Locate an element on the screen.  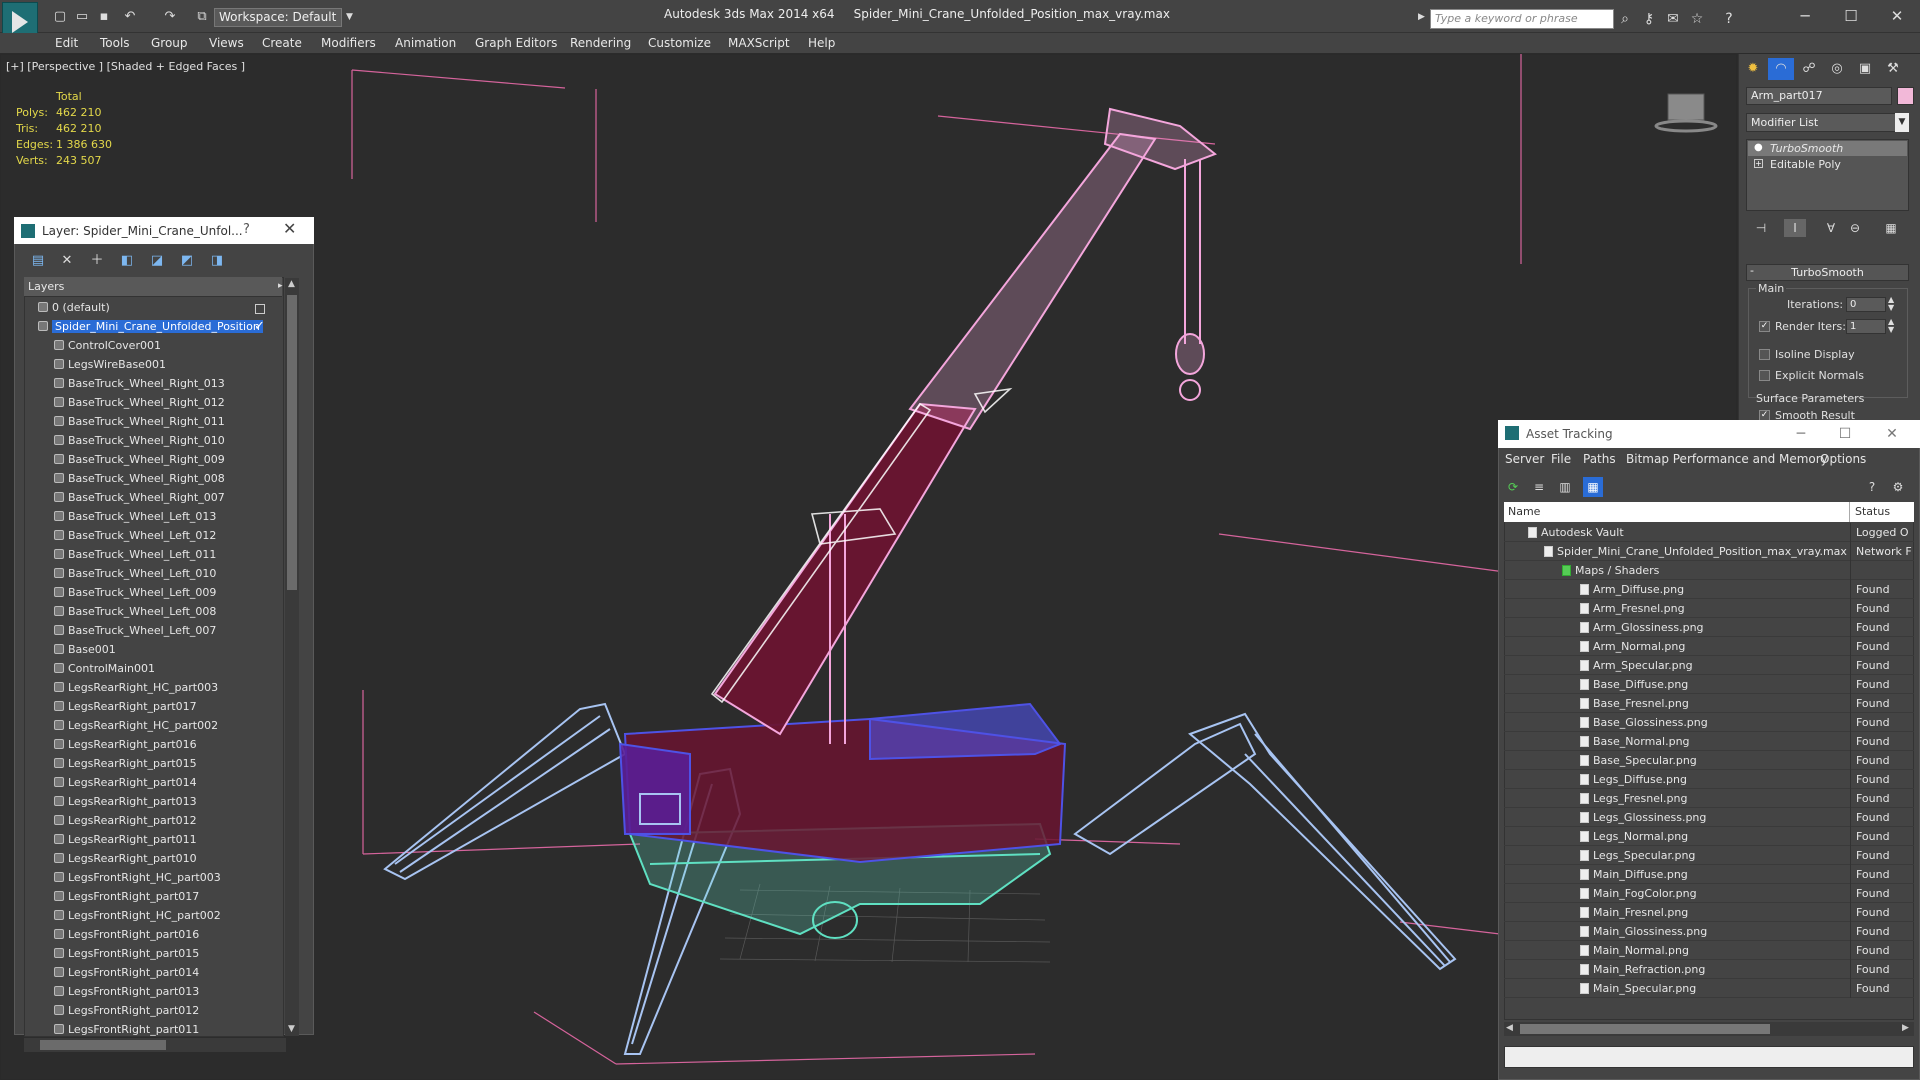
asset-column-name: Name is located at coordinates (1677, 512).